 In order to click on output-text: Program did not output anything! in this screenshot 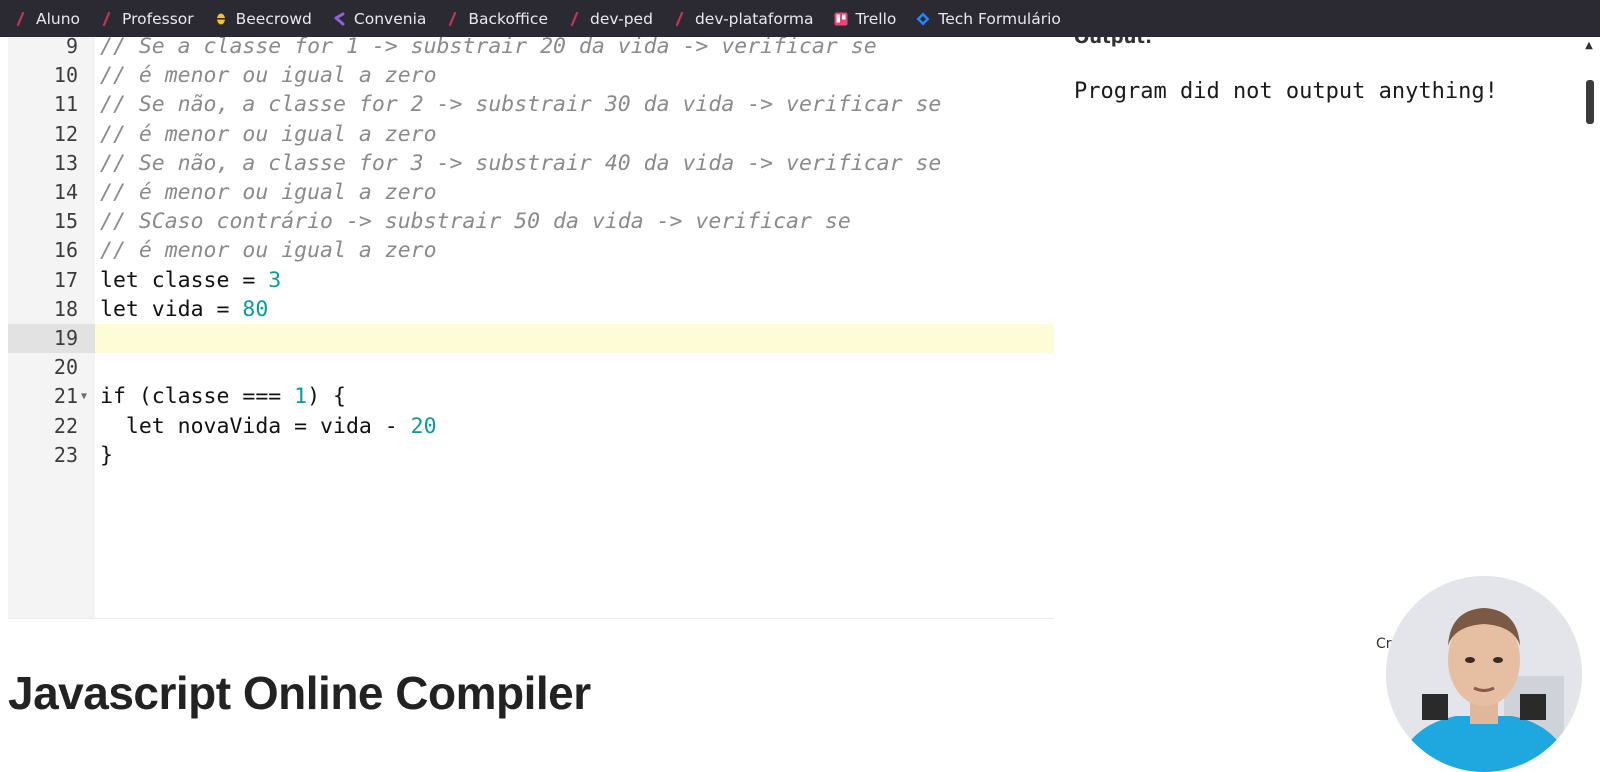, I will do `click(1286, 91)`.